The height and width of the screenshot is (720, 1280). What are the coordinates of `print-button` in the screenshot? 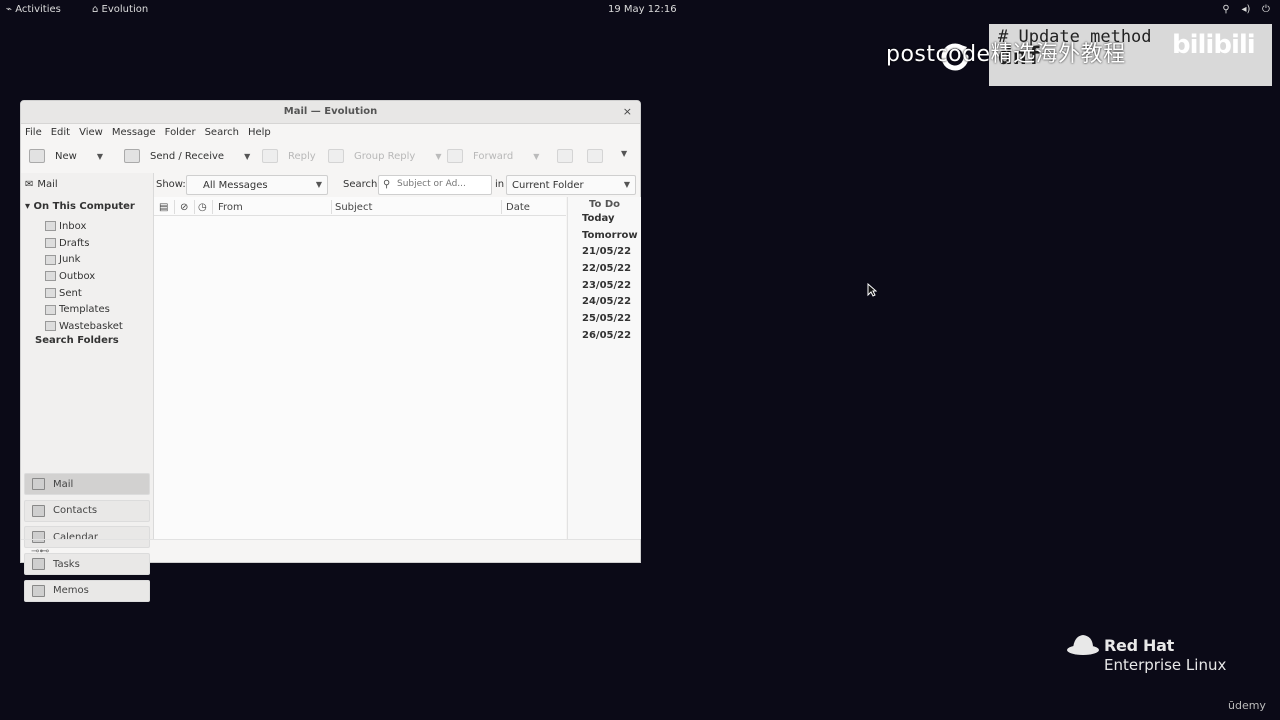 It's located at (565, 156).